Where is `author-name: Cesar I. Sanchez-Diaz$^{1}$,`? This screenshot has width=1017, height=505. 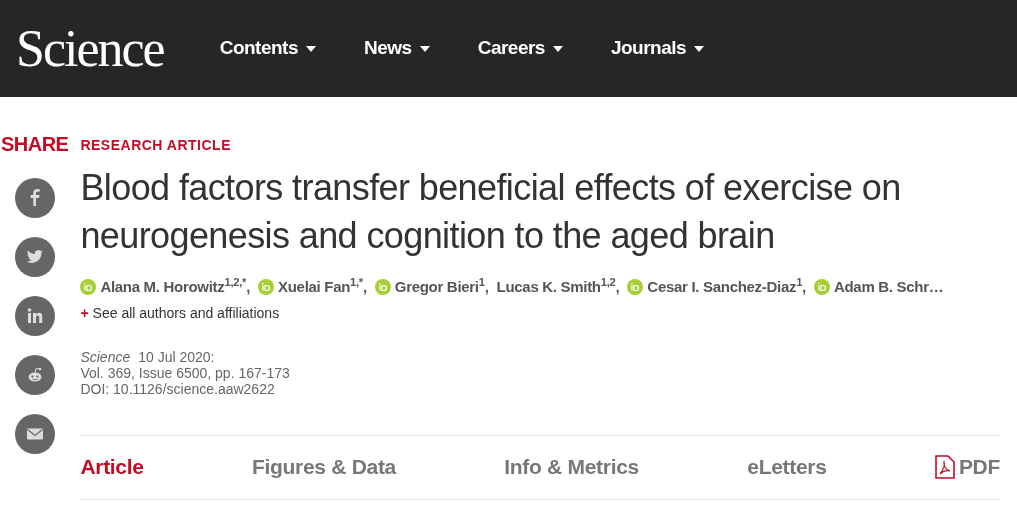 author-name: Cesar I. Sanchez-Diaz$^{1}$, is located at coordinates (726, 287).